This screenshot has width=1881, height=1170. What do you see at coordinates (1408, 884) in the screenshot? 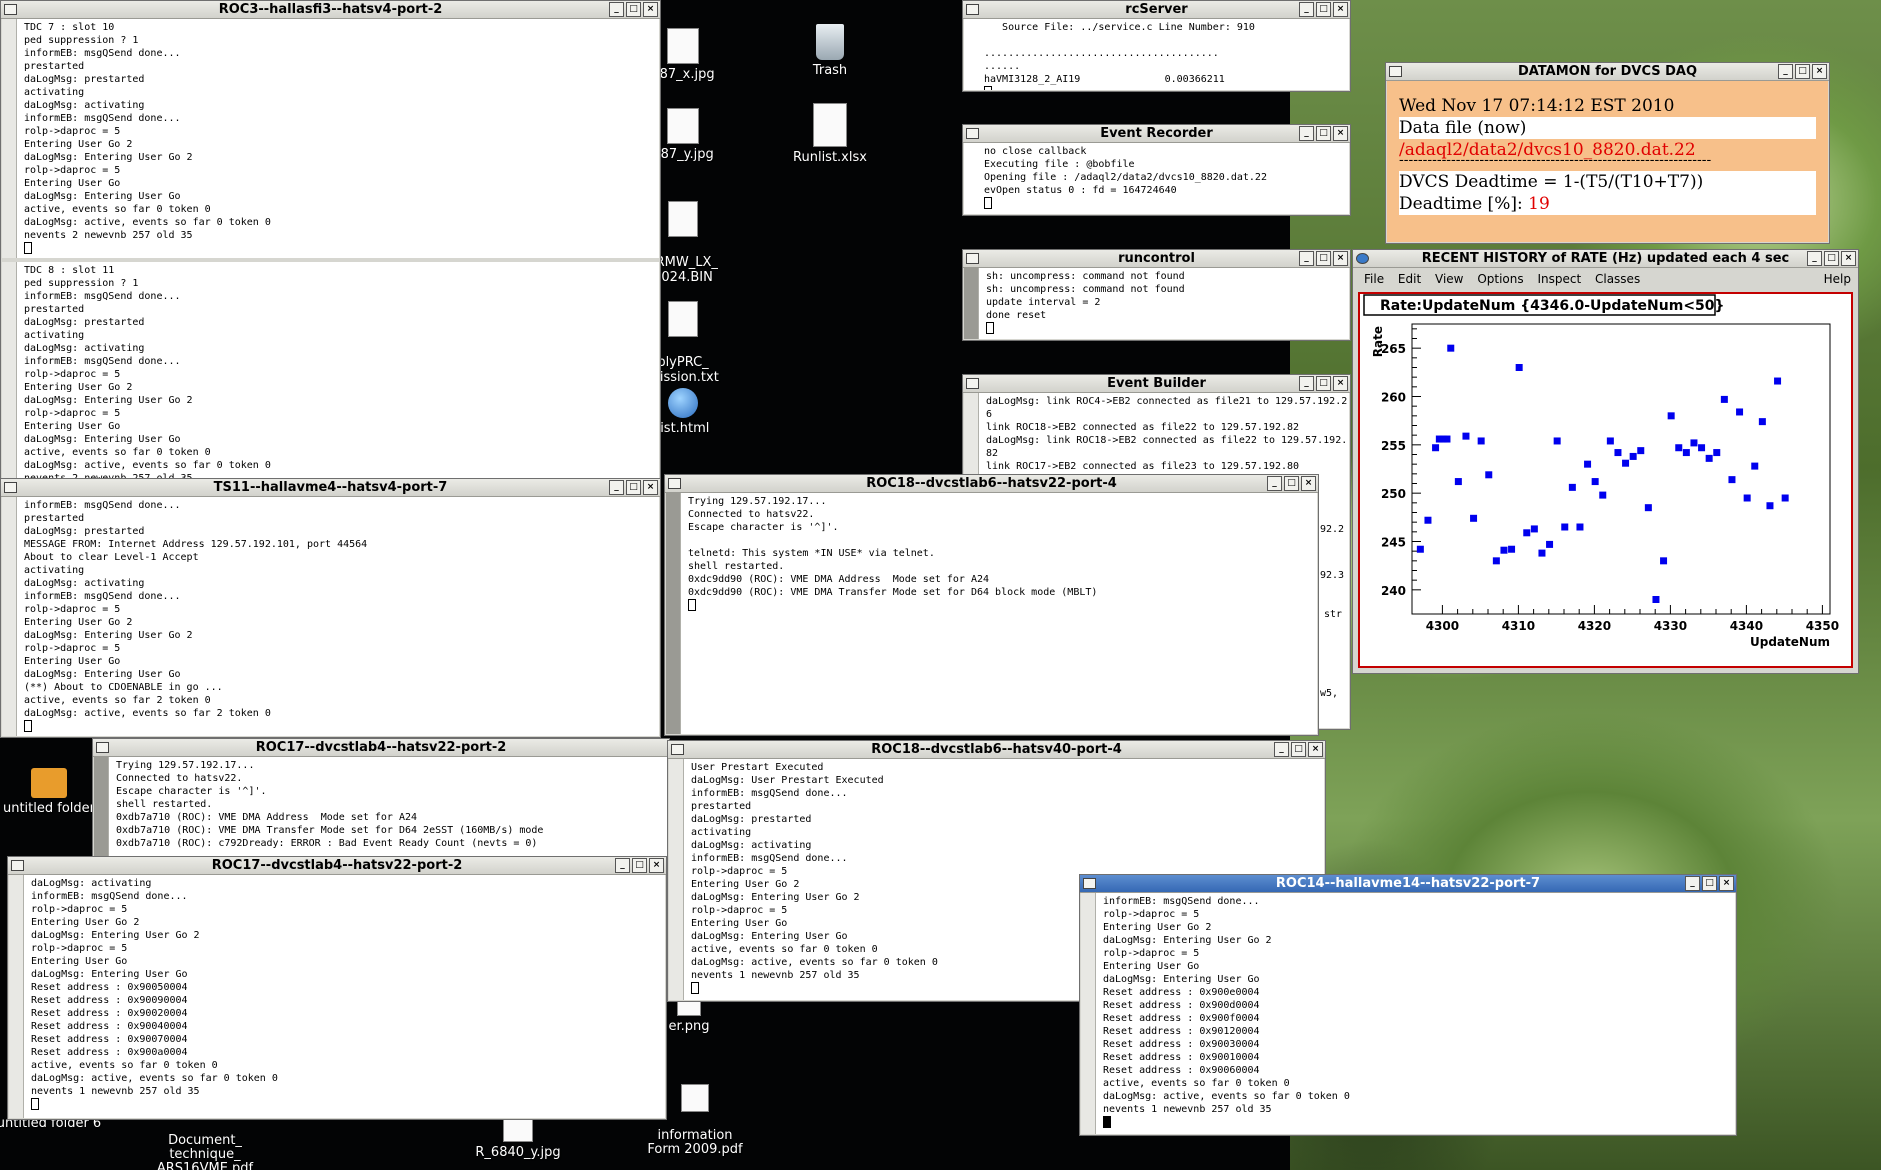
I see `titlebar: ROC14--hallavme14--hatsv22-port-7 _ □ ×` at bounding box center [1408, 884].